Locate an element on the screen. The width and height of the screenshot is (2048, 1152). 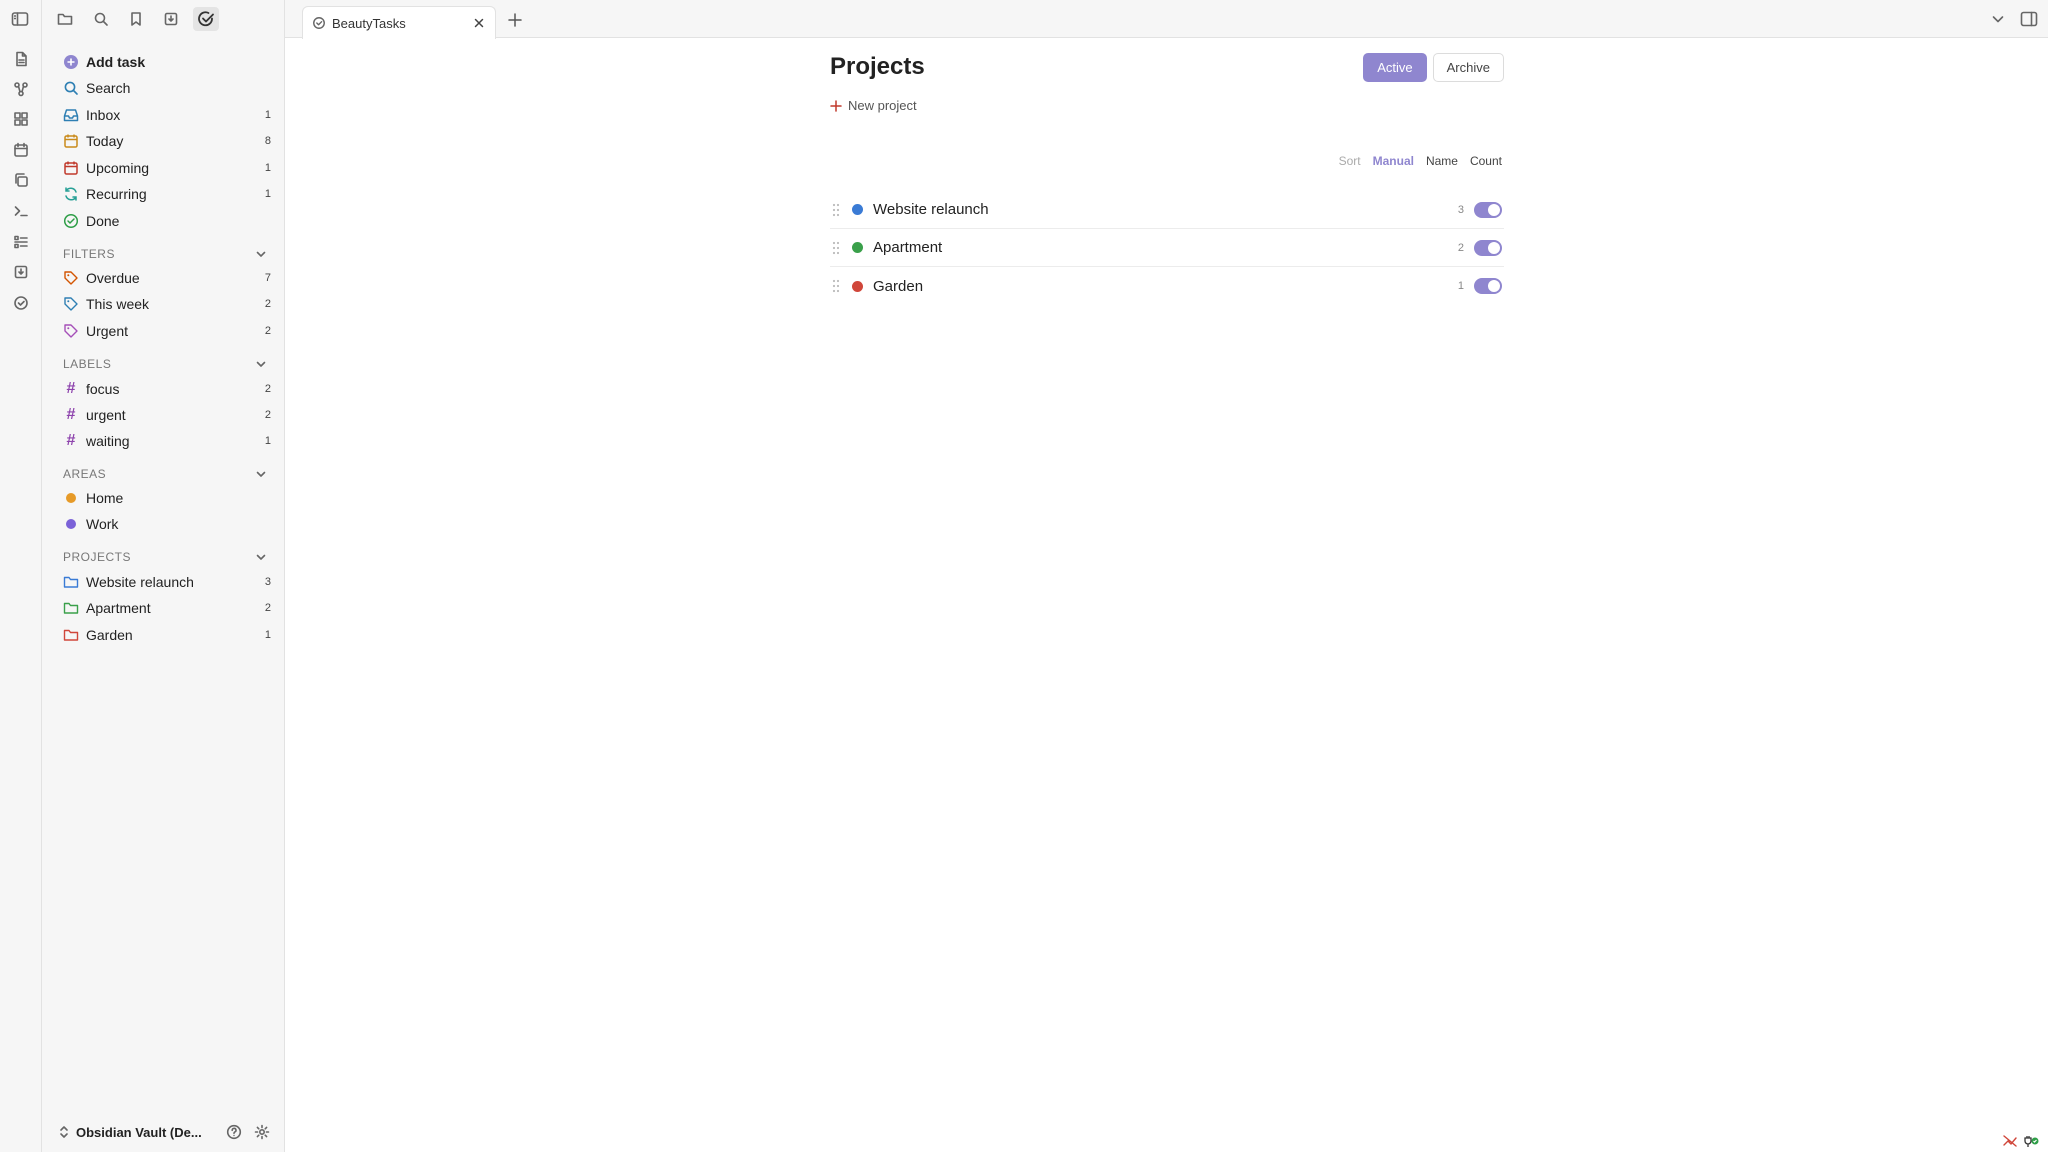
plugin-status-icon is located at coordinates (2031, 1141).